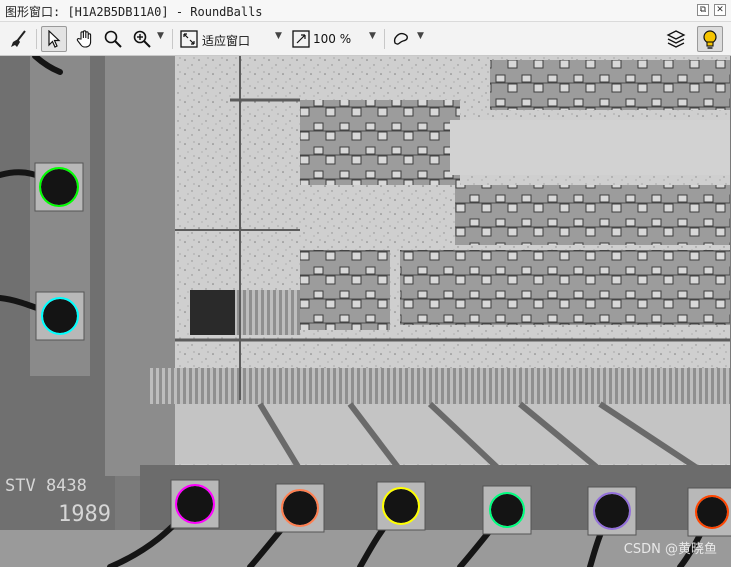 Image resolution: width=731 pixels, height=567 pixels. Describe the element at coordinates (84, 514) in the screenshot. I see `chip-marking-bottom: 1989` at that location.